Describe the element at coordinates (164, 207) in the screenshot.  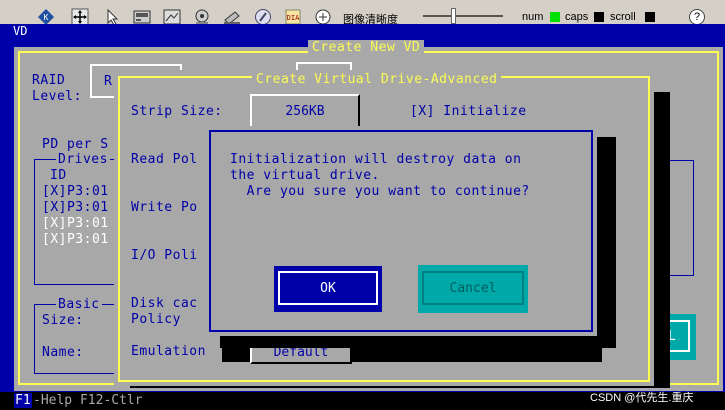
I see `write-policy-label: Write Po` at that location.